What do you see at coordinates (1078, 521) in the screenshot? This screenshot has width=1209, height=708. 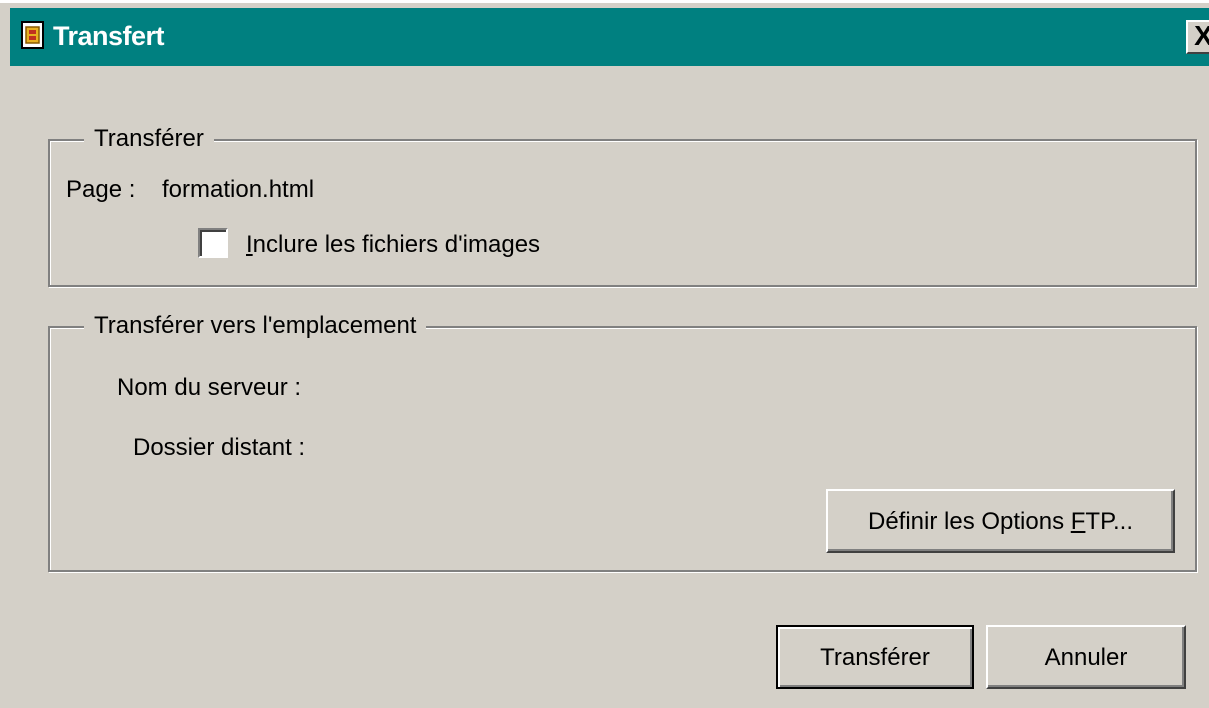 I see `ftp-options-accel: F` at bounding box center [1078, 521].